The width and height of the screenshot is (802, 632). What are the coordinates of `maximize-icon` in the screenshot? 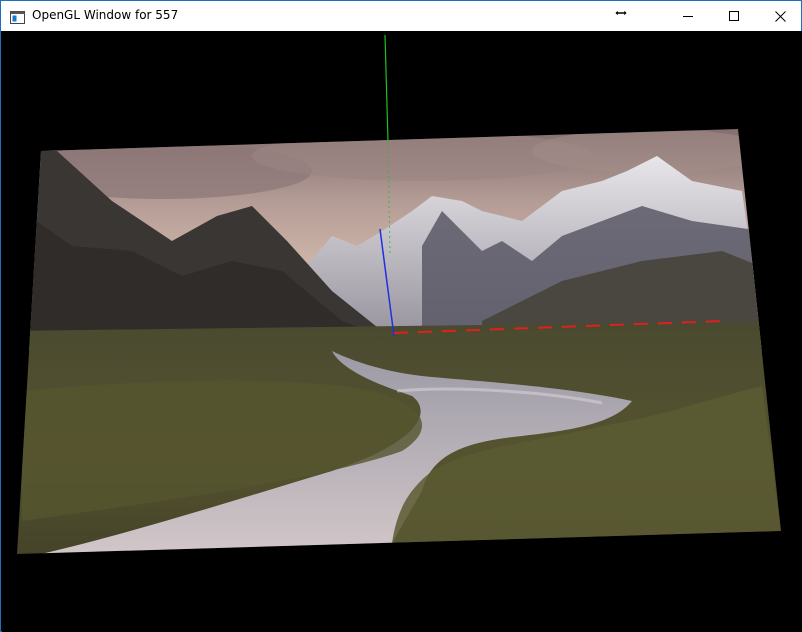 It's located at (734, 16).